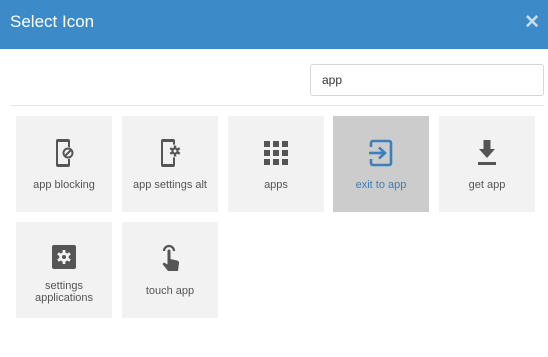 This screenshot has height=357, width=548. I want to click on get-app-icon, so click(487, 152).